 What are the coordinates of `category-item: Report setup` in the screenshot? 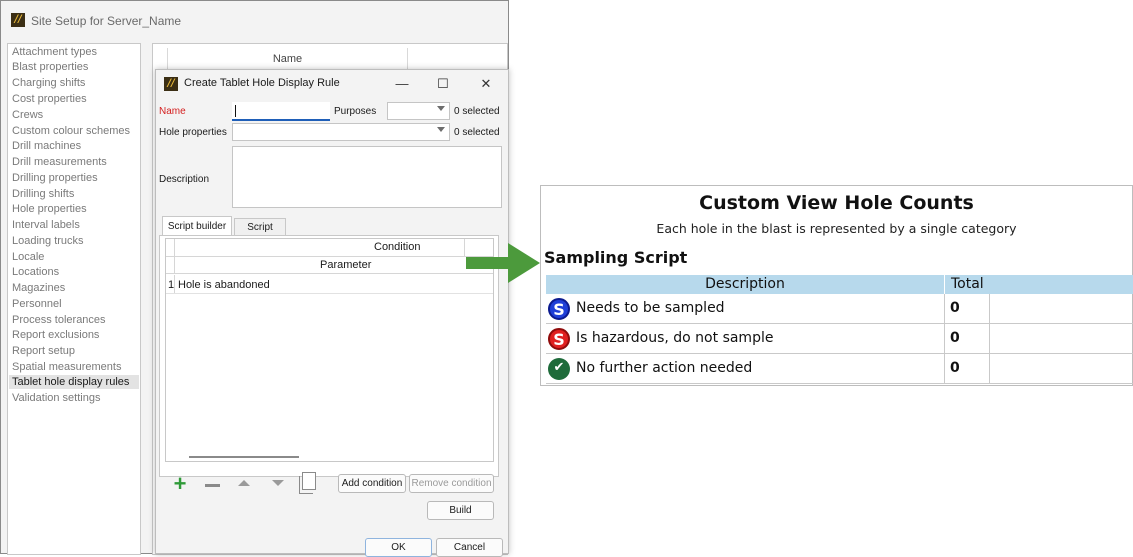 It's located at (43, 351).